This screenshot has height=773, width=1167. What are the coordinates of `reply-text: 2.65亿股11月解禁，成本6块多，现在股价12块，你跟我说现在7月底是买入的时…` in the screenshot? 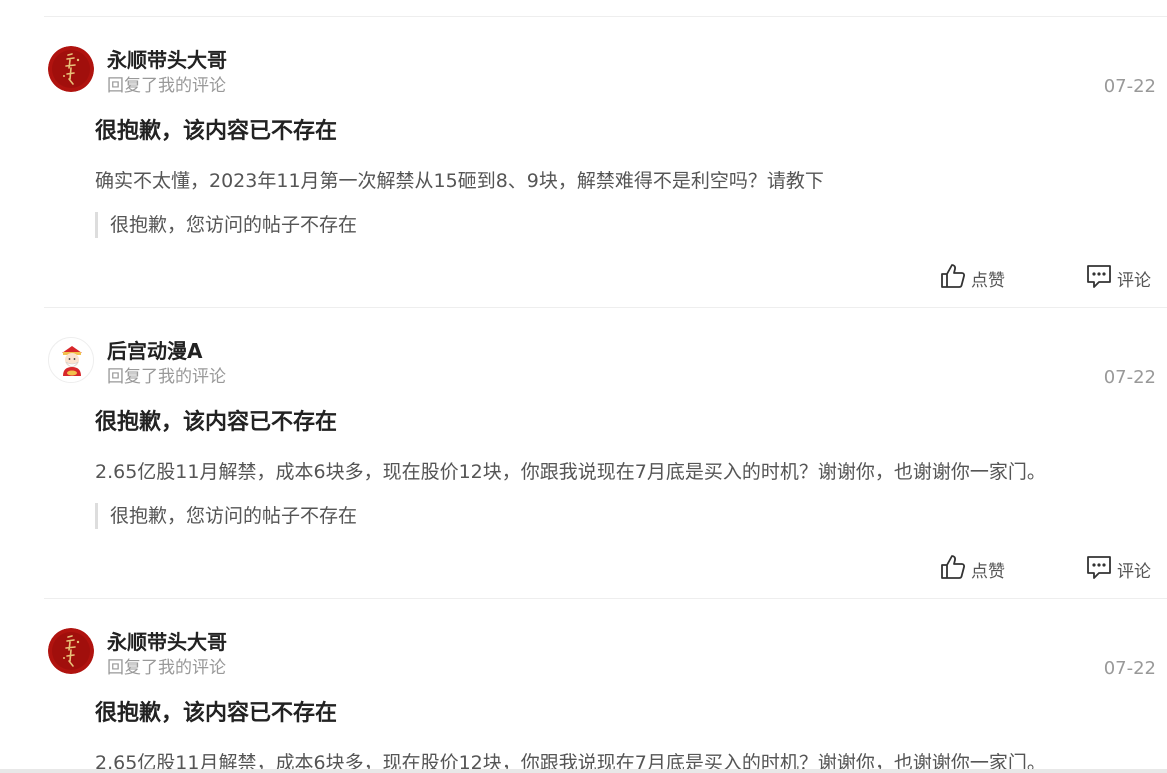 It's located at (570, 472).